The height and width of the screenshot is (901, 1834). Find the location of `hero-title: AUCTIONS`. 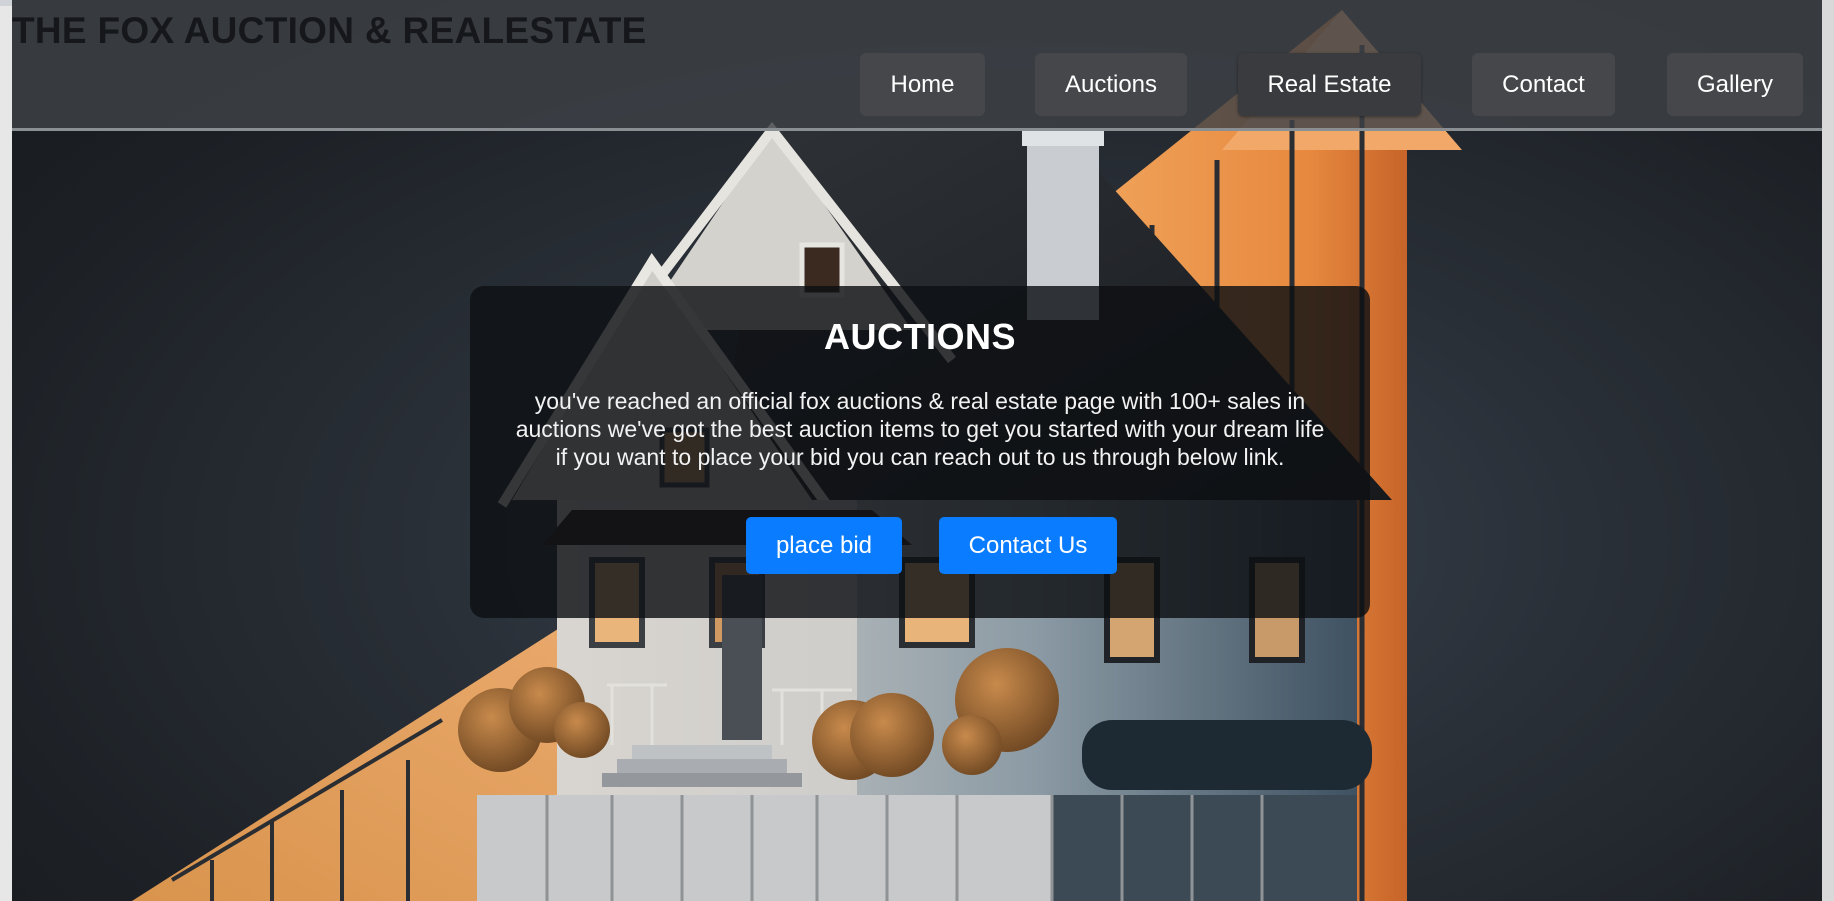

hero-title: AUCTIONS is located at coordinates (920, 336).